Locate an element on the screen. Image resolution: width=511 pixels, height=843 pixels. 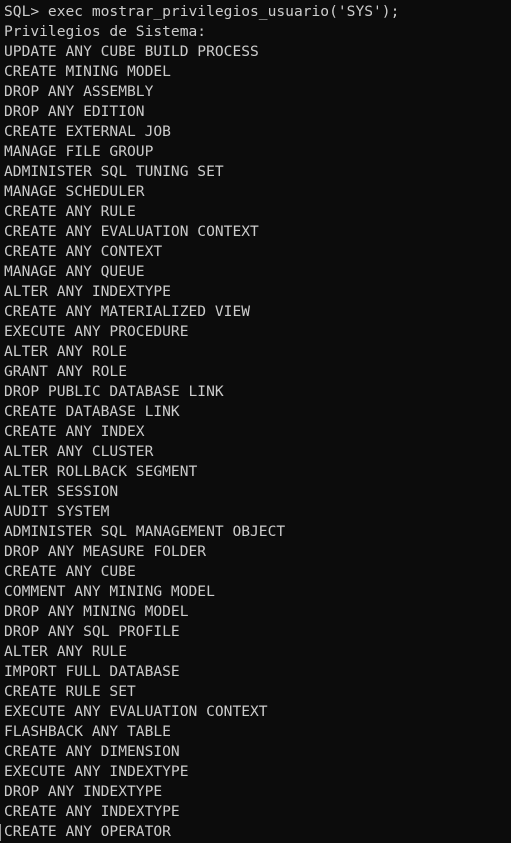
output-header: Privilegios de Sistema: is located at coordinates (105, 31).